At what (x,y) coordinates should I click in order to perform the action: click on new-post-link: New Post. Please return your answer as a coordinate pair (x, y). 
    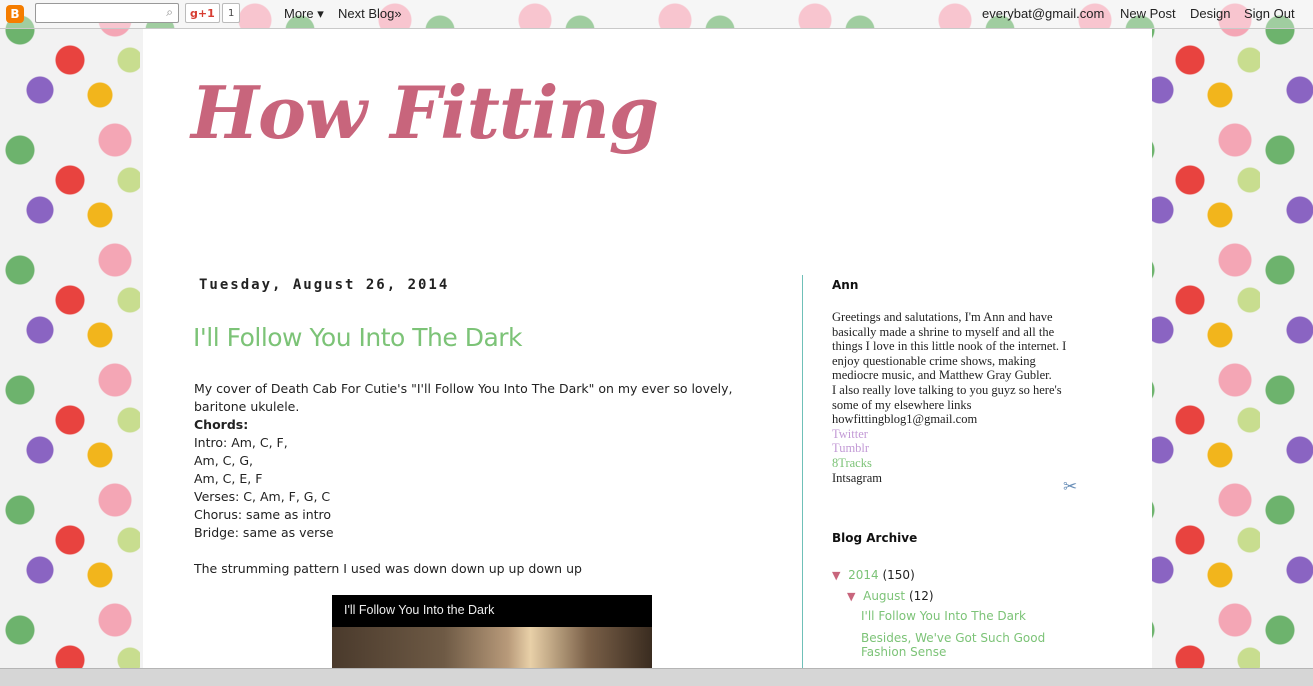
    Looking at the image, I should click on (1148, 13).